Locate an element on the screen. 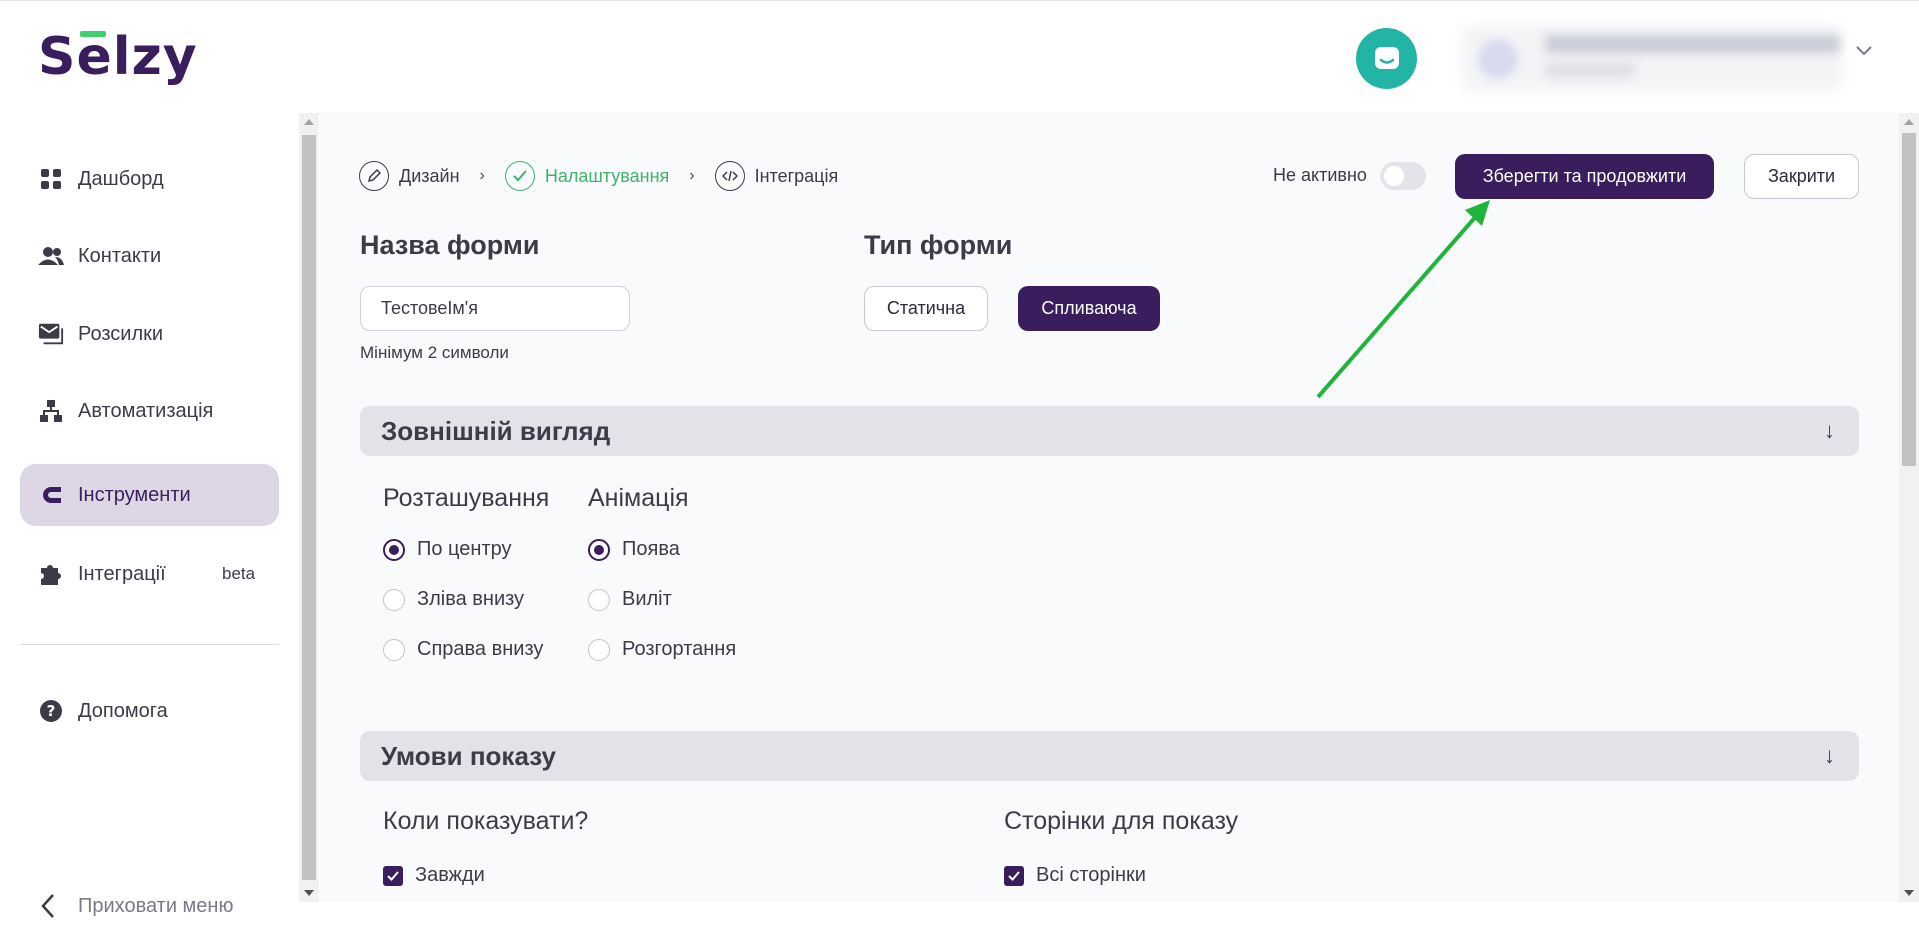  appearance-section-header: Зовнішній вигляд ↓ is located at coordinates (1109, 431).